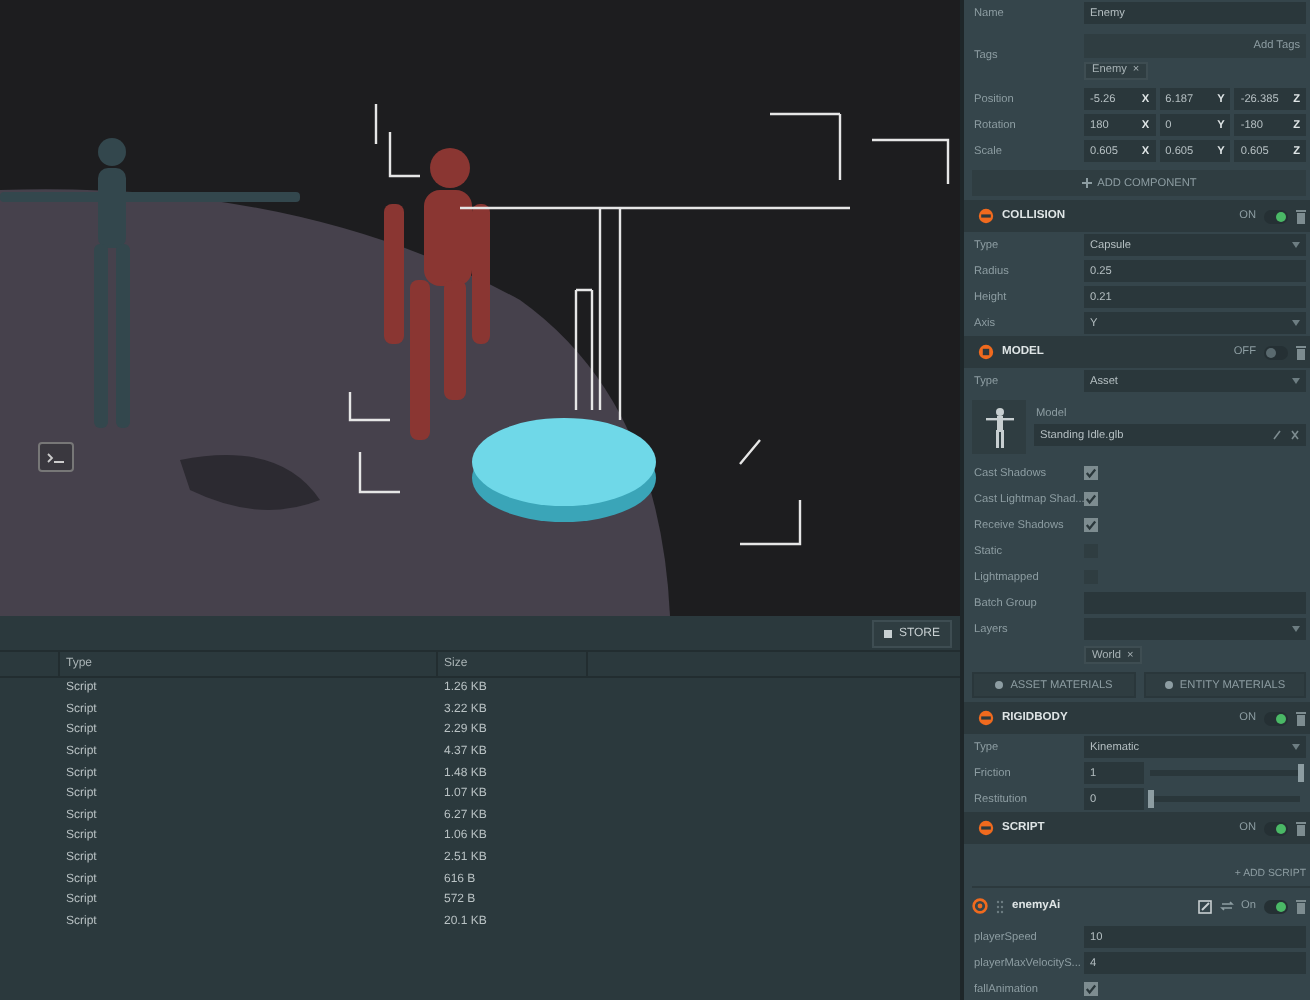 The width and height of the screenshot is (1310, 1000). Describe the element at coordinates (1226, 906) in the screenshot. I see `refresh-icon` at that location.